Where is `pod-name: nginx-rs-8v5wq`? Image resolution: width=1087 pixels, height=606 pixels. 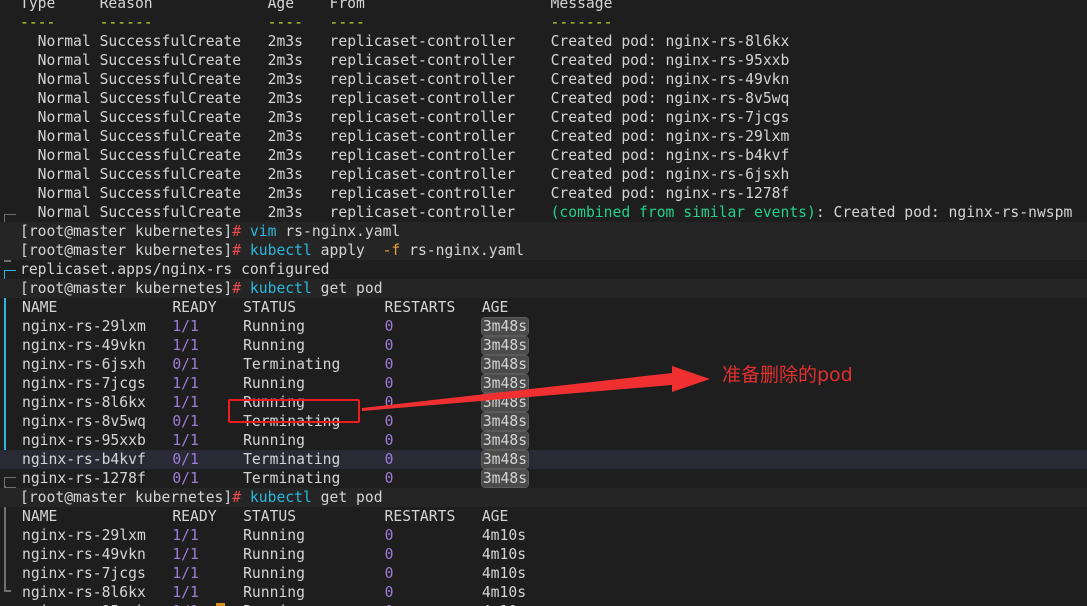 pod-name: nginx-rs-8v5wq is located at coordinates (97, 421).